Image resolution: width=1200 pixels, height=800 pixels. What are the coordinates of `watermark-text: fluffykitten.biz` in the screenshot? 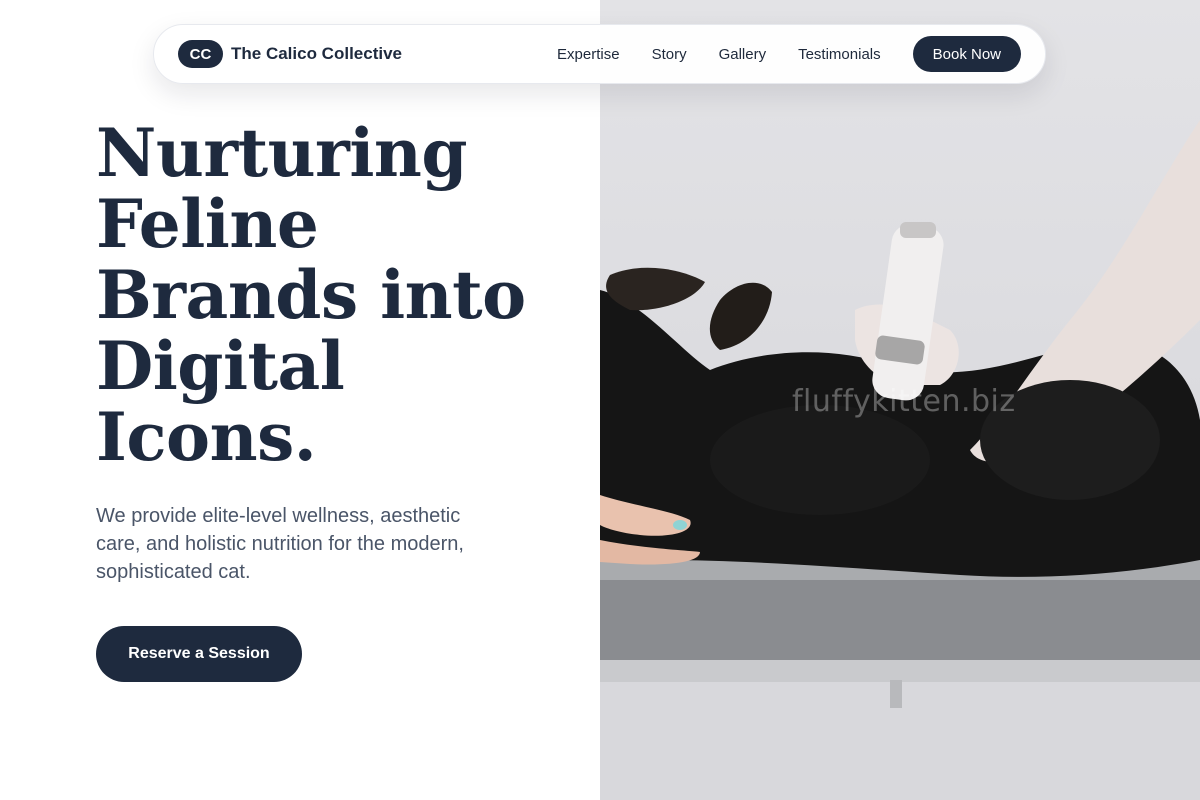 It's located at (904, 401).